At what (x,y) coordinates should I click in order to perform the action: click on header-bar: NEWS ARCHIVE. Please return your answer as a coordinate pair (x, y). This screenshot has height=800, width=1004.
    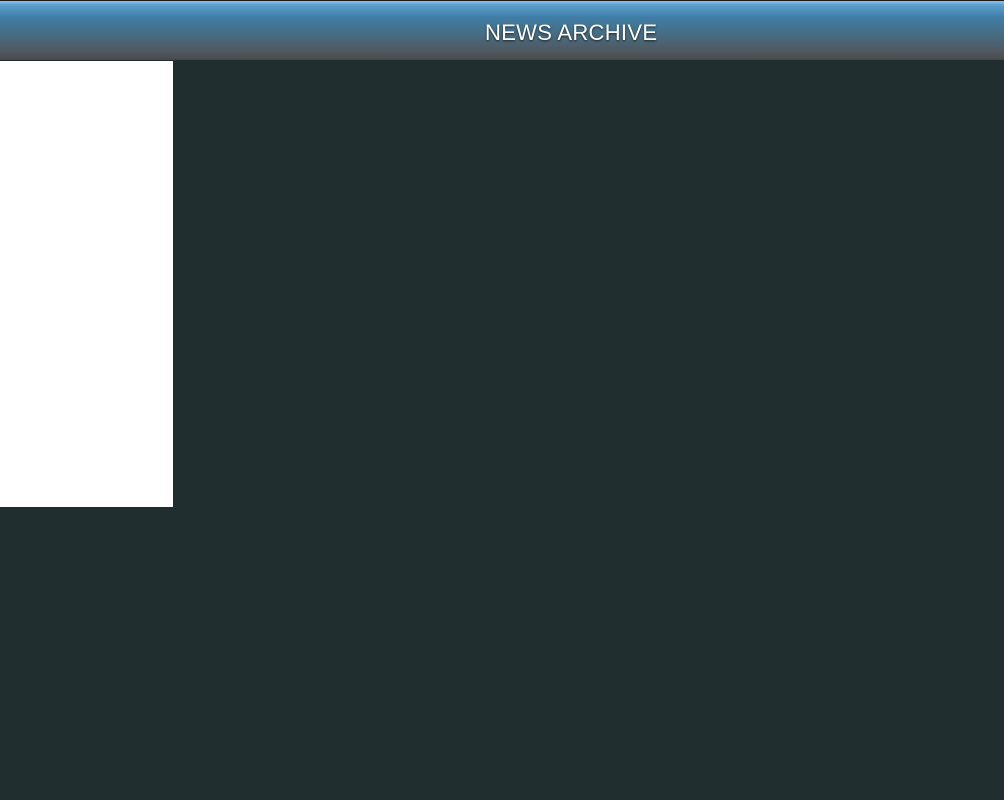
    Looking at the image, I should click on (502, 30).